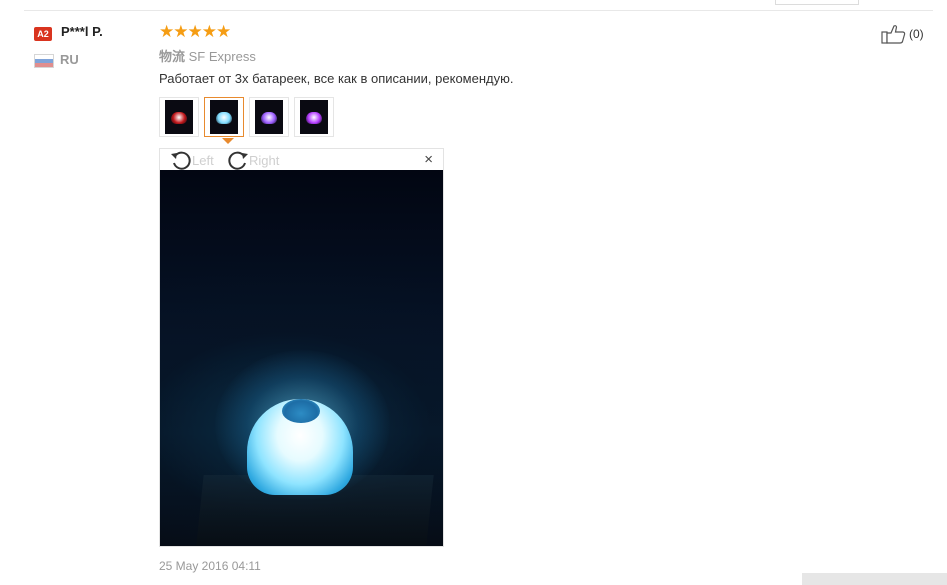 The width and height of the screenshot is (947, 585). I want to click on reviewer-country: RU, so click(69, 59).